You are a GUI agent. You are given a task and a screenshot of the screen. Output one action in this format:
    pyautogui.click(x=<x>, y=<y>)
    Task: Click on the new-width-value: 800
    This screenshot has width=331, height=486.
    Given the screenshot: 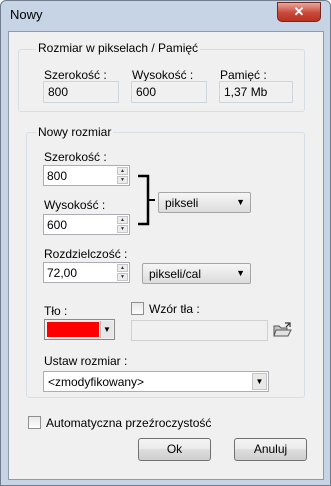 What is the action you would take?
    pyautogui.click(x=57, y=176)
    